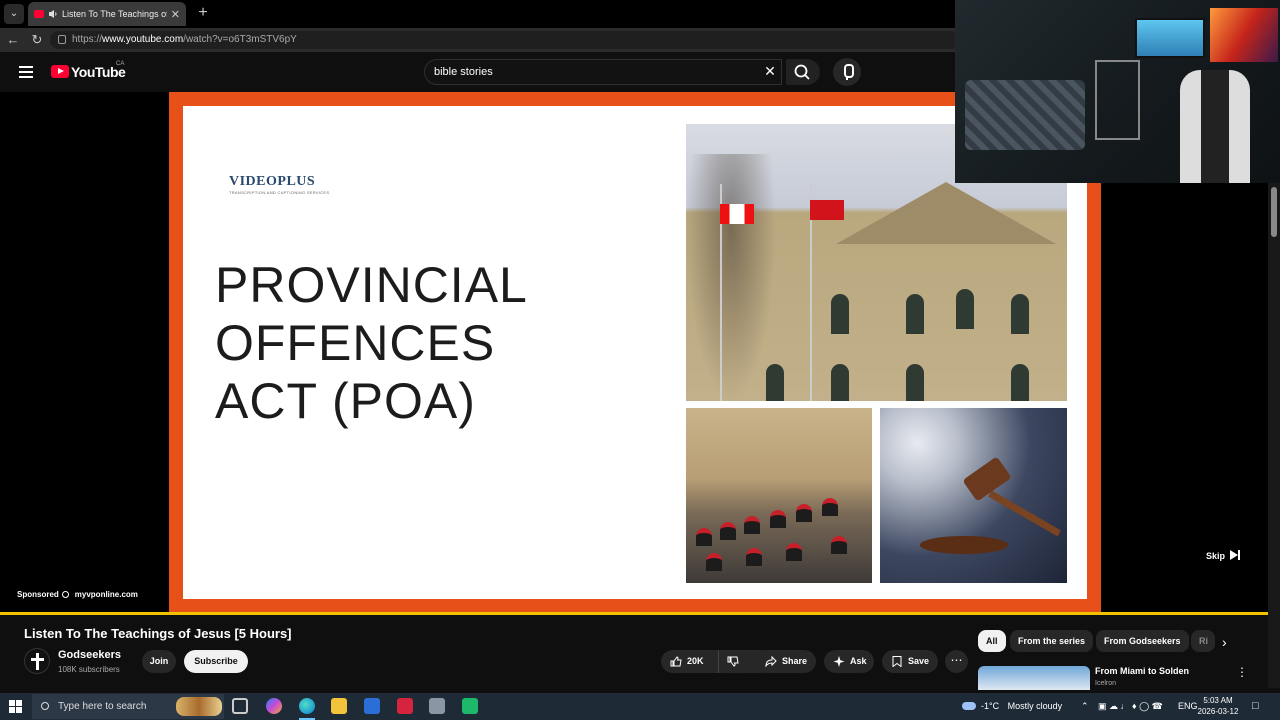 This screenshot has height=720, width=1280. What do you see at coordinates (1117, 91) in the screenshot?
I see `webcam-overlay` at bounding box center [1117, 91].